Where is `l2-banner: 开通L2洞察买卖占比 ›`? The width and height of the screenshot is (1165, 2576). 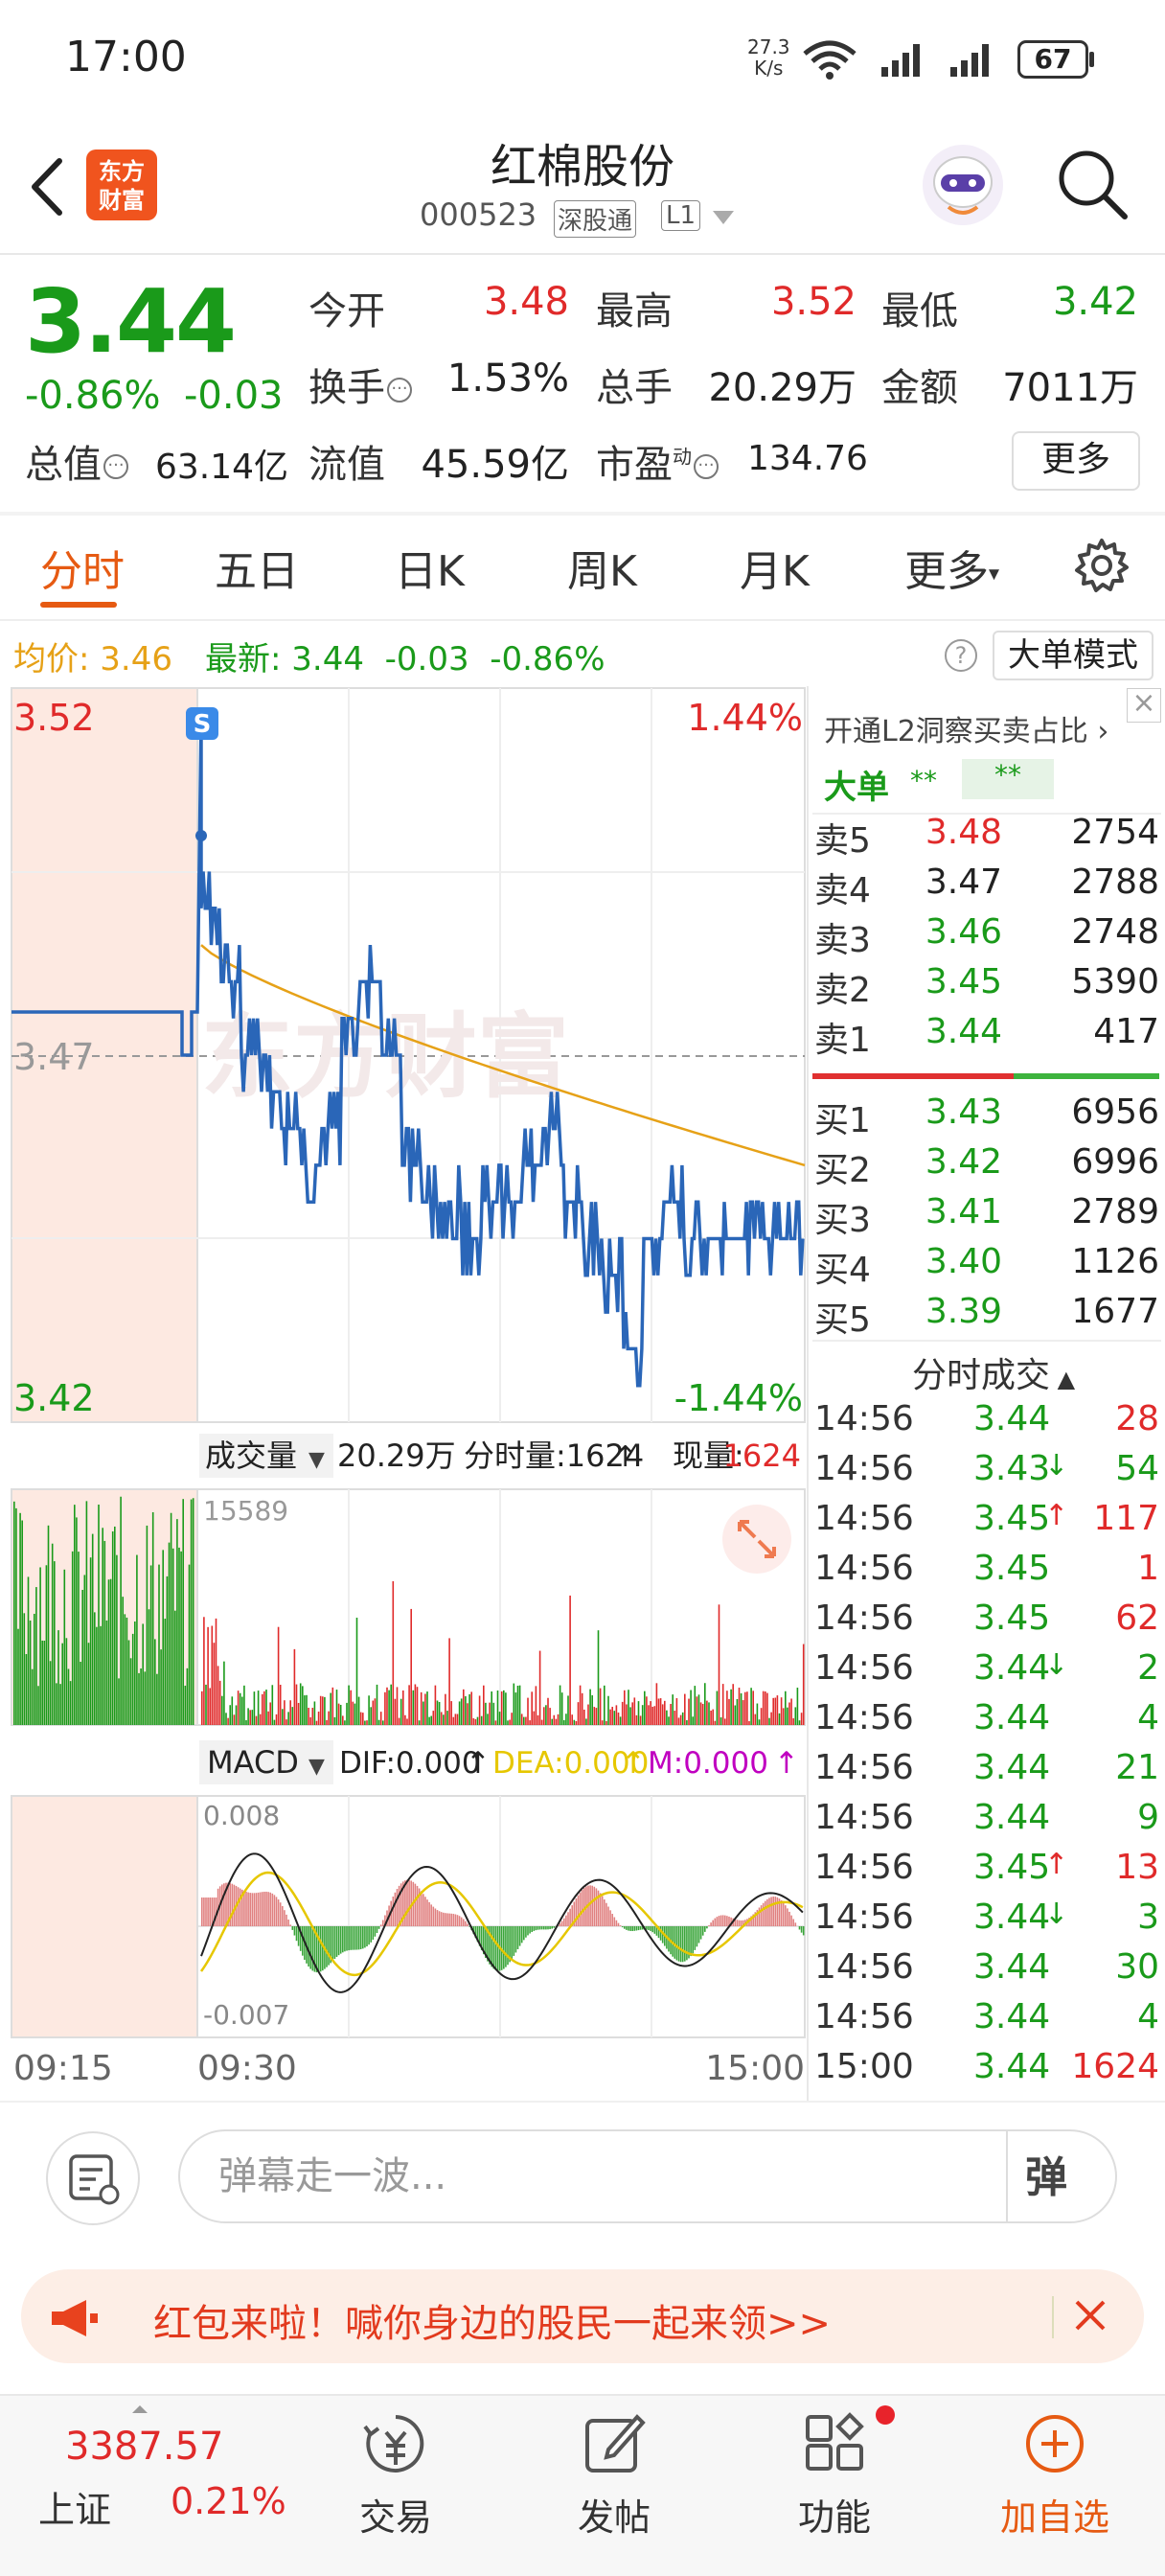 l2-banner: 开通L2洞察买卖占比 › is located at coordinates (966, 728).